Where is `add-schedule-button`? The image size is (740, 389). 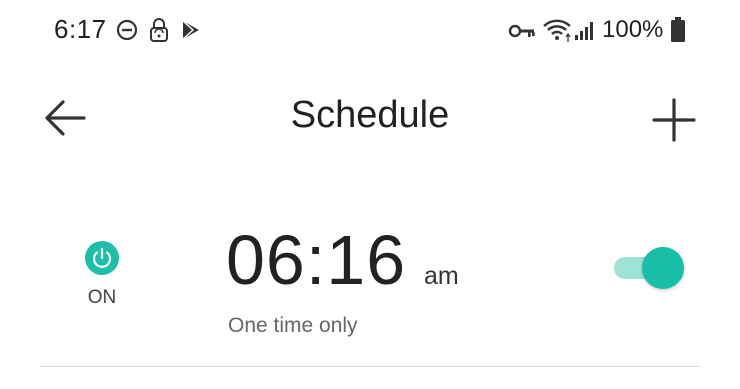
add-schedule-button is located at coordinates (674, 120).